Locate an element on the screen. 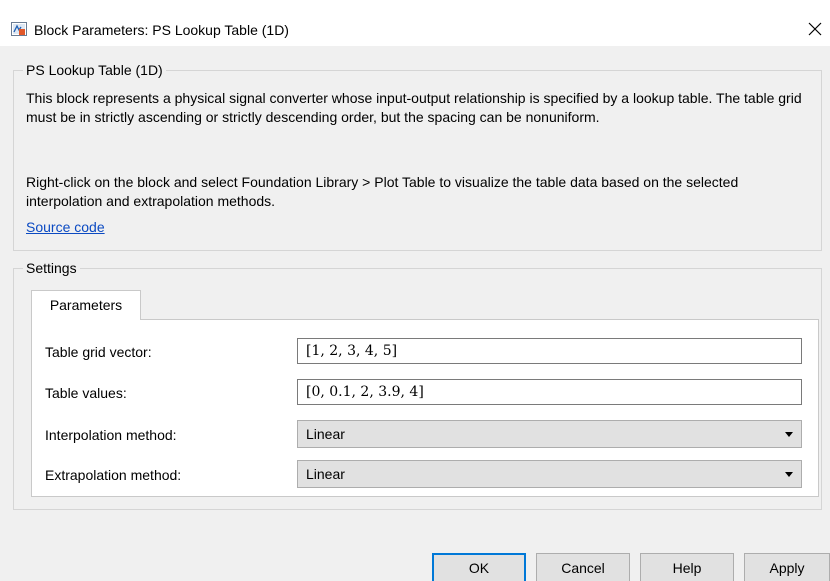 This screenshot has width=830, height=581. apply-button: Apply is located at coordinates (787, 567).